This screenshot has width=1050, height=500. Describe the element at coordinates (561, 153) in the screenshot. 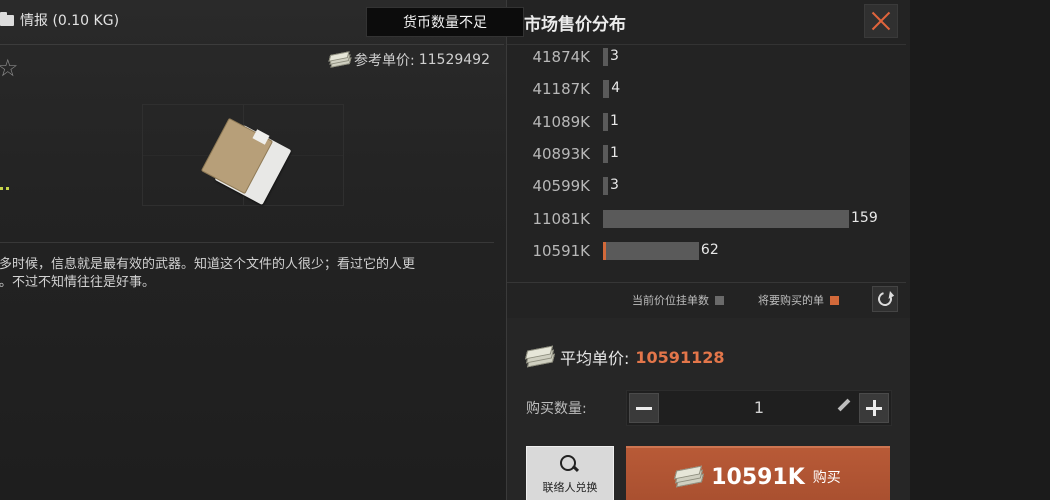

I see `price-tick-label: 40893K` at that location.